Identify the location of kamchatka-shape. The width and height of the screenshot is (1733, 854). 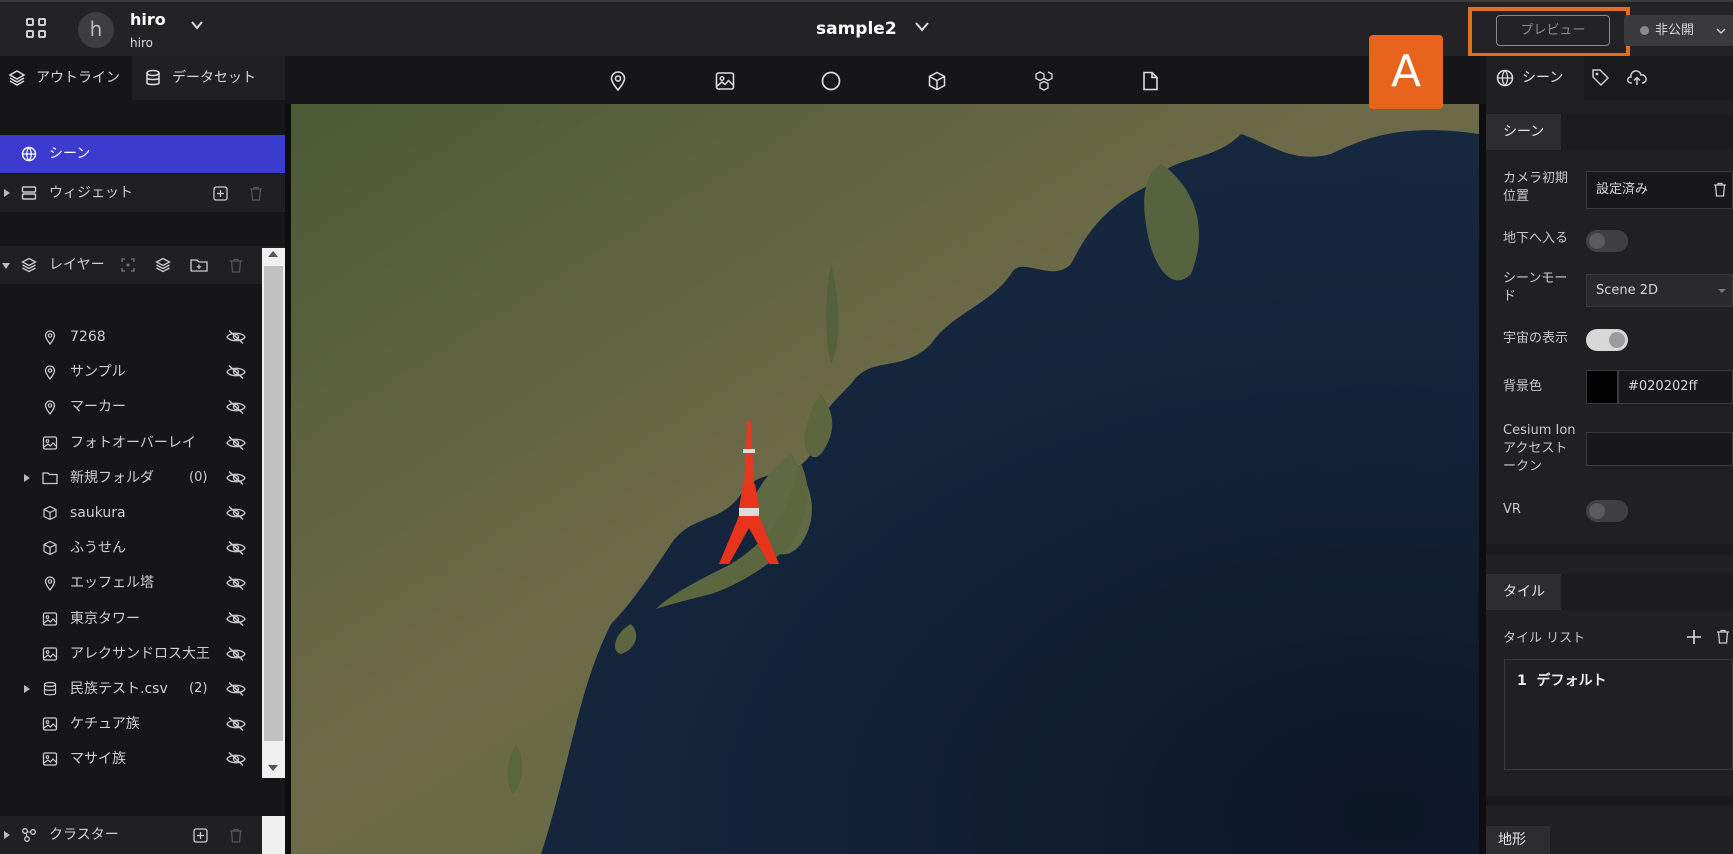
(1172, 222).